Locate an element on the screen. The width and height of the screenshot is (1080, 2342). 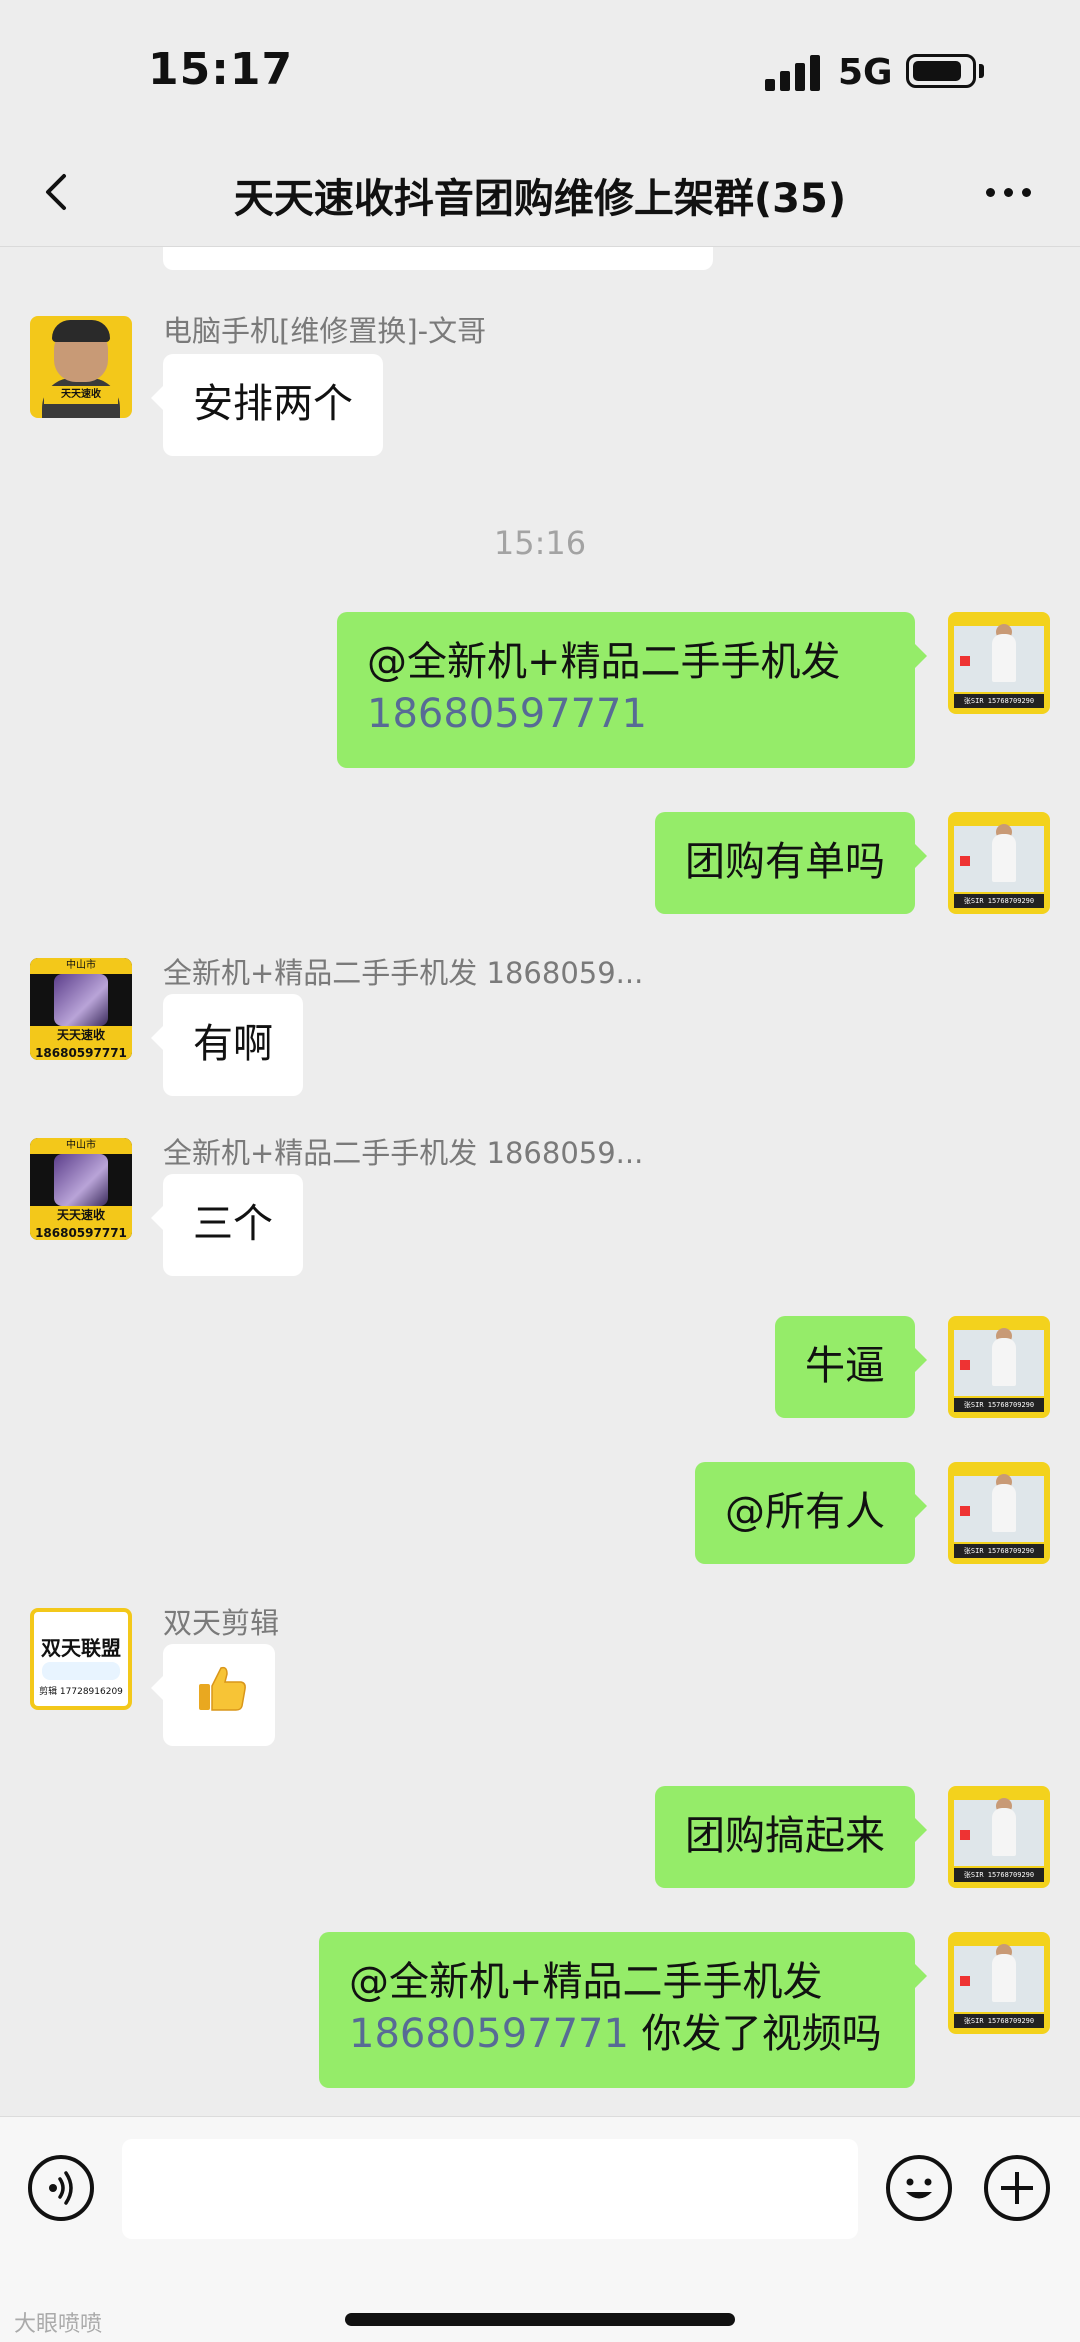
message-bubble: 有啊 is located at coordinates (227, 1045).